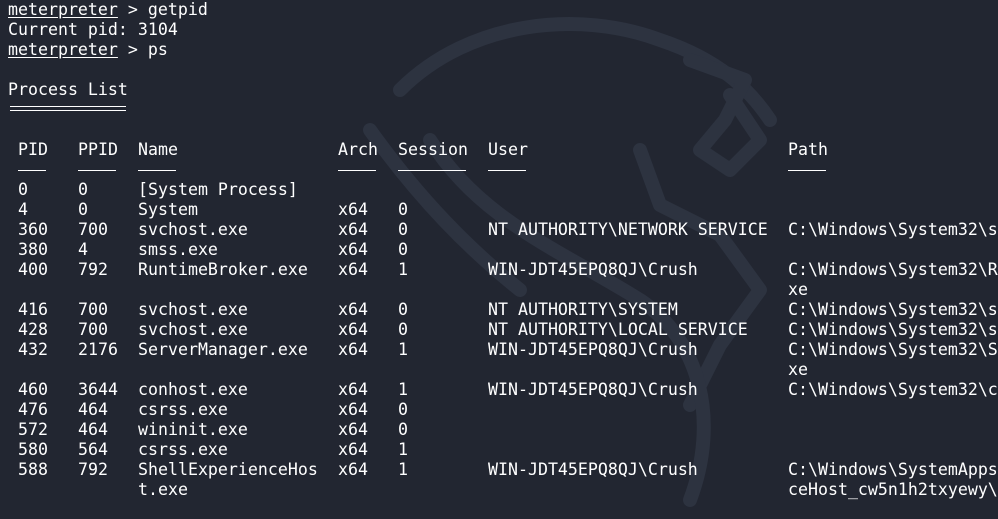  What do you see at coordinates (507, 170) in the screenshot?
I see `header-user-underline` at bounding box center [507, 170].